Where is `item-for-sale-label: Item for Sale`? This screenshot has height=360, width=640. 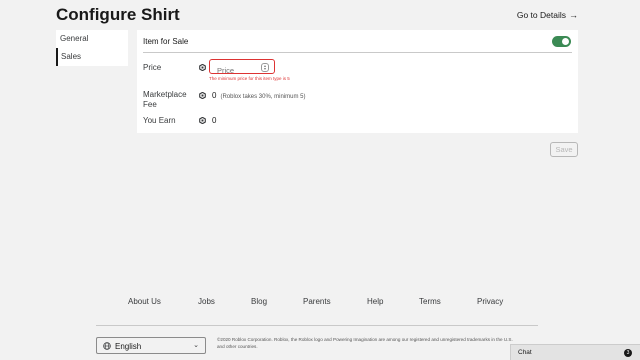
item-for-sale-label: Item for Sale is located at coordinates (166, 41).